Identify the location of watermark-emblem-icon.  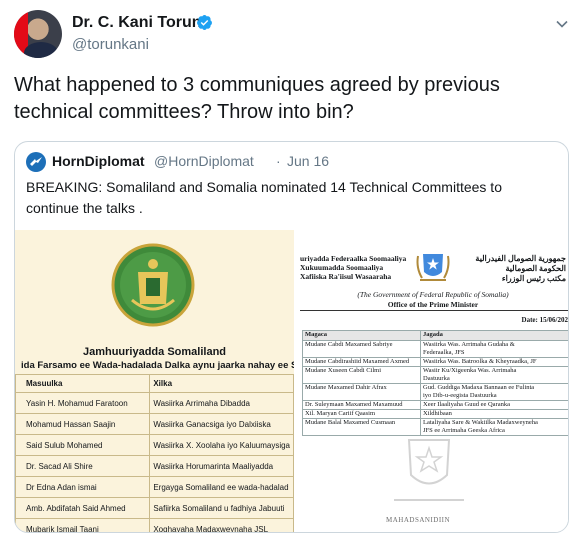
(429, 470).